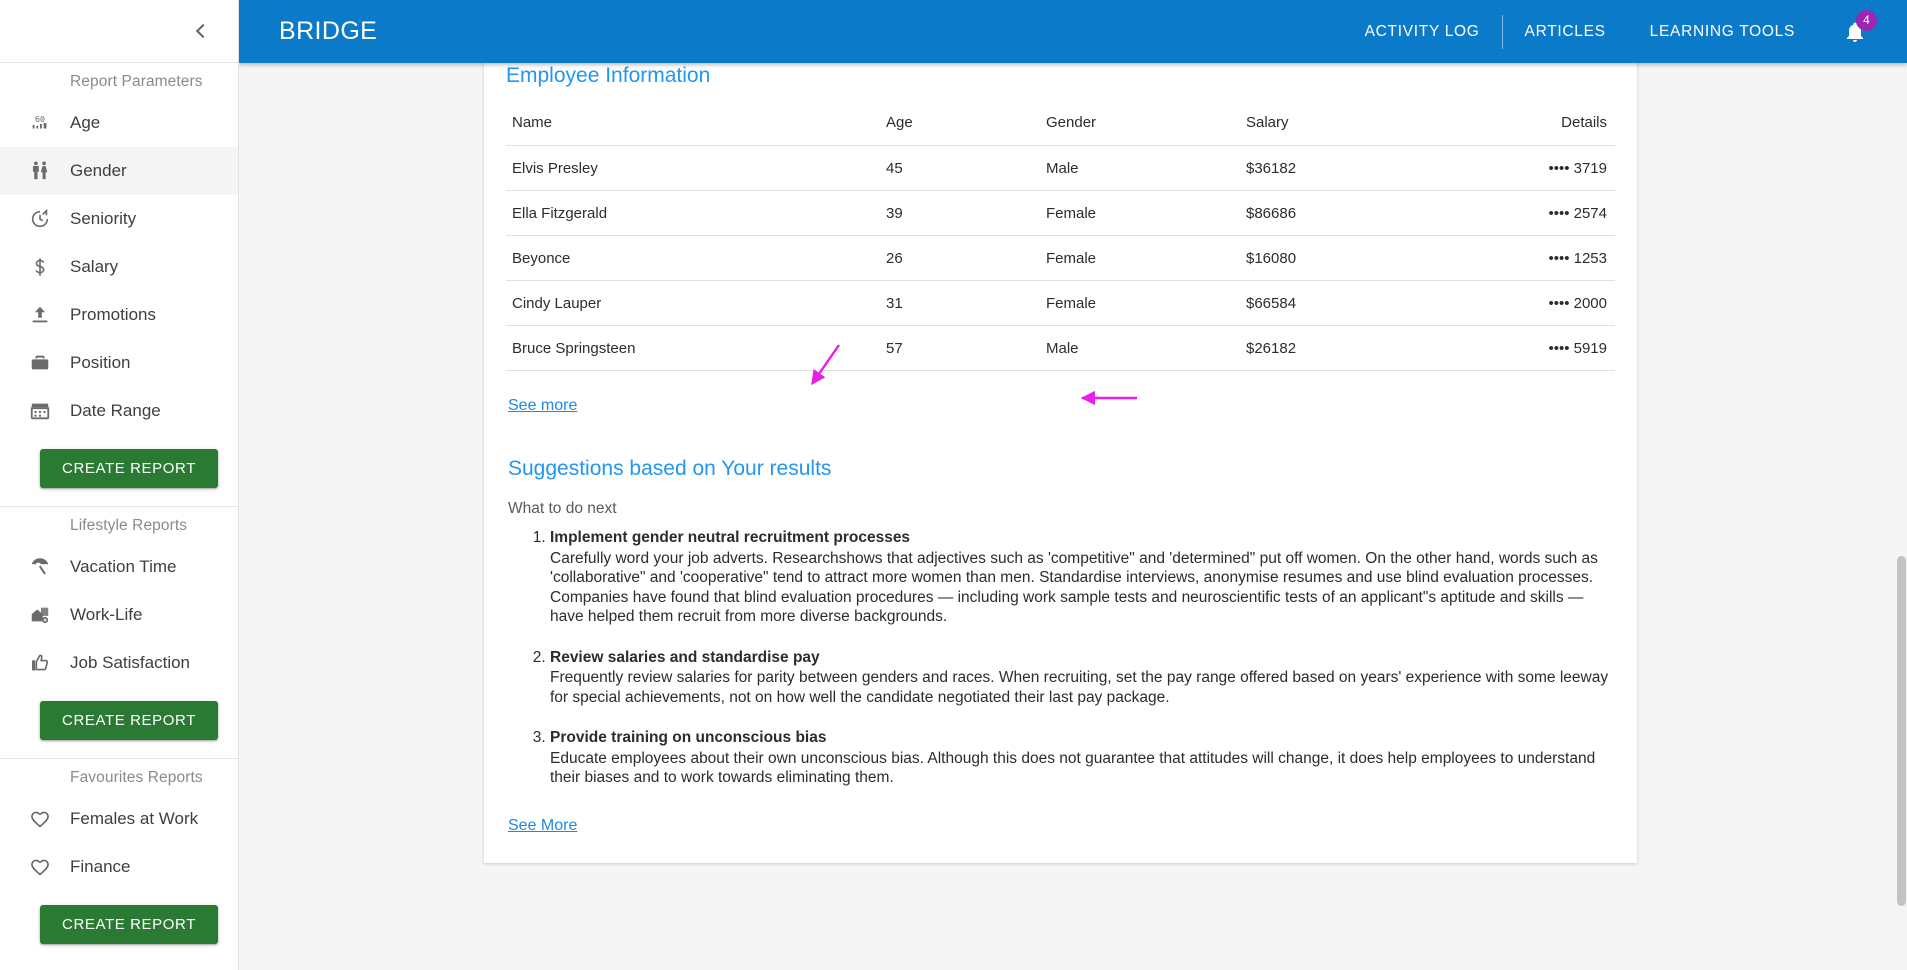 This screenshot has width=1907, height=970. I want to click on sidebar-item-label: Date Range, so click(115, 410).